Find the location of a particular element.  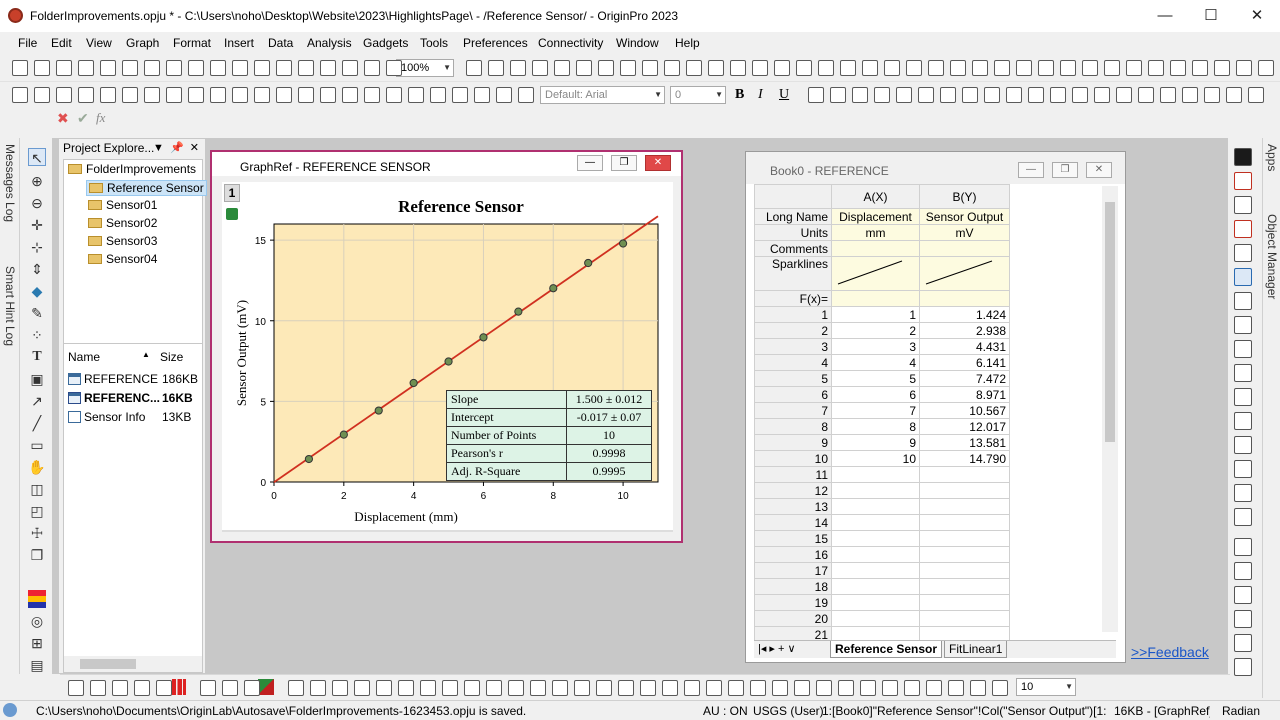

data-cell: 3 is located at coordinates (875, 346).